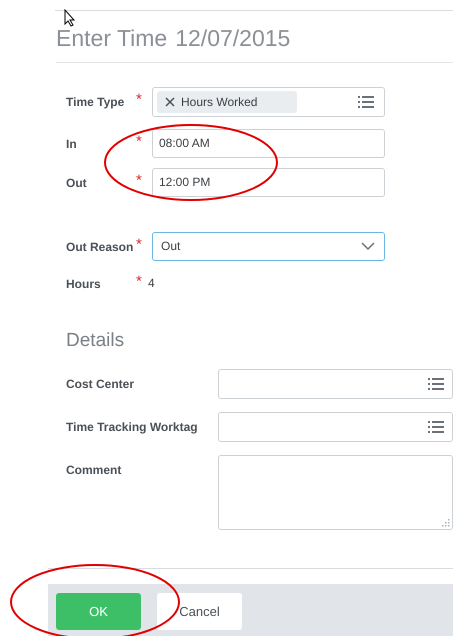  I want to click on close-icon, so click(170, 101).